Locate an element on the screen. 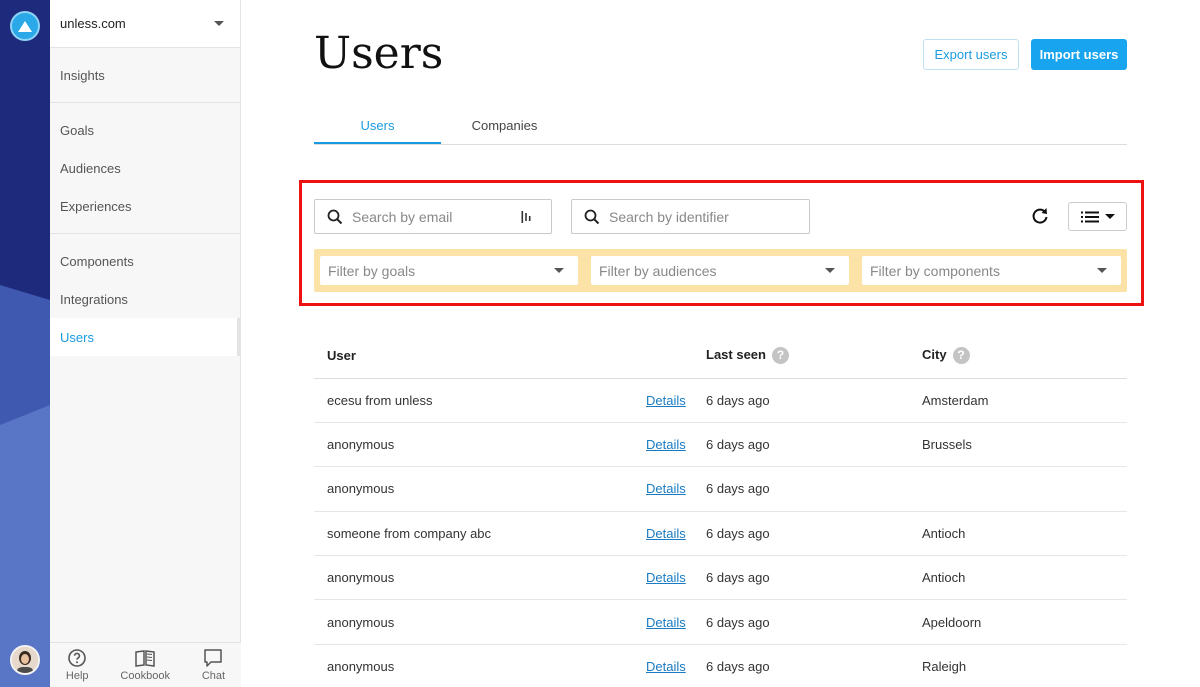  user-avatar is located at coordinates (25, 660).